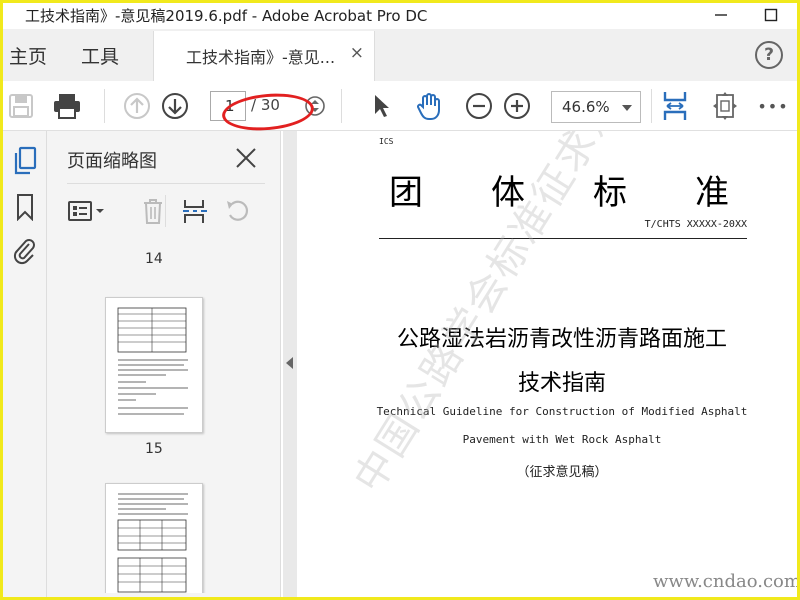 This screenshot has width=800, height=600. What do you see at coordinates (100, 55) in the screenshot?
I see `tools-tab: 工具` at bounding box center [100, 55].